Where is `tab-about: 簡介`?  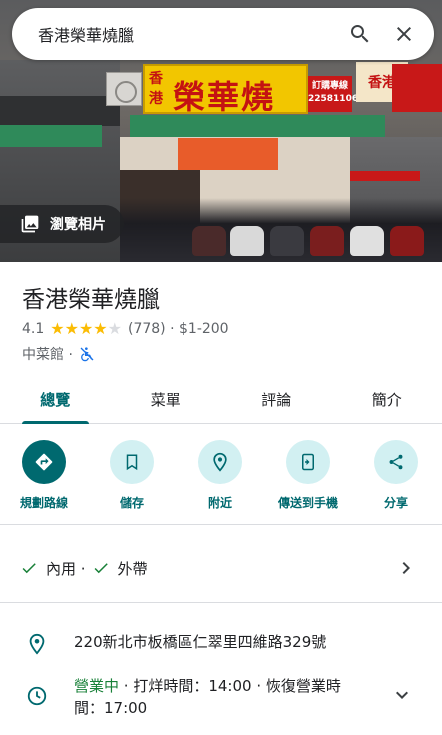 tab-about: 簡介 is located at coordinates (387, 399).